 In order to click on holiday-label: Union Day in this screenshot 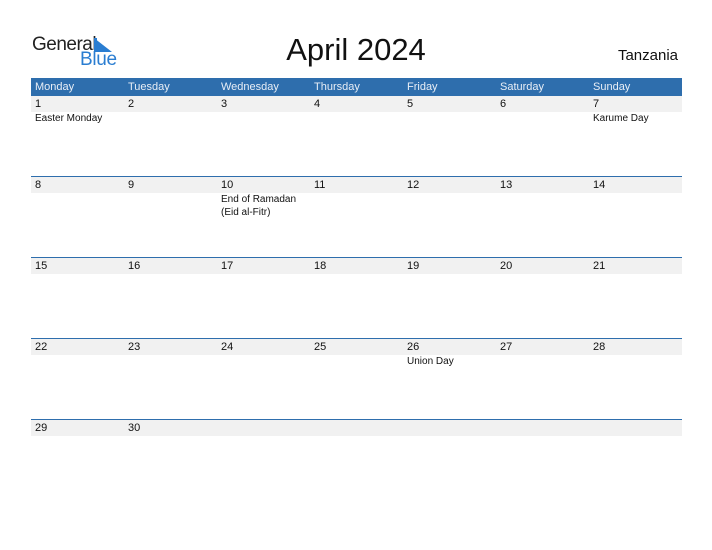, I will do `click(430, 361)`.